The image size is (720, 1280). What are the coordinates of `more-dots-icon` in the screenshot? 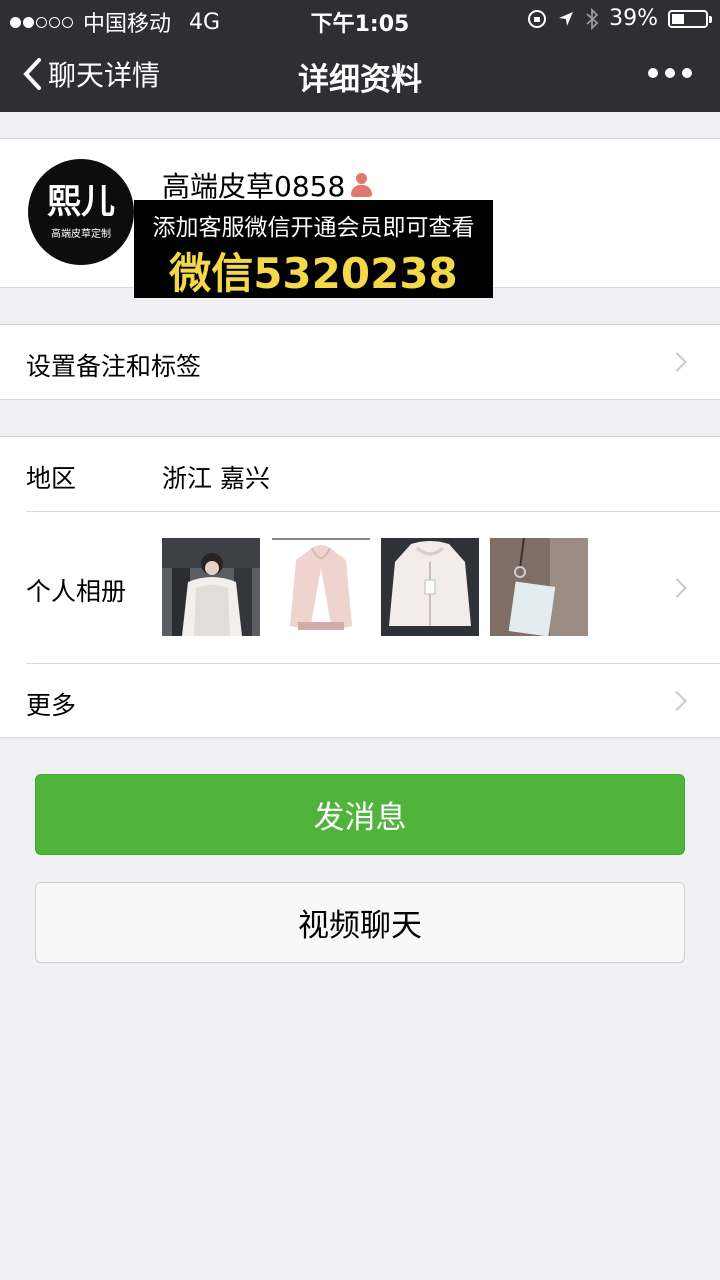 It's located at (670, 73).